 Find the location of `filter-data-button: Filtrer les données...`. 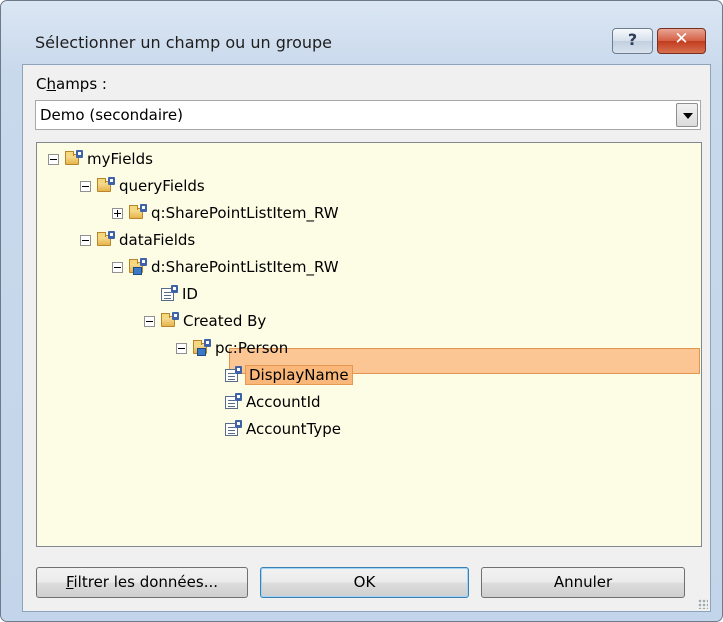

filter-data-button: Filtrer les données... is located at coordinates (142, 582).